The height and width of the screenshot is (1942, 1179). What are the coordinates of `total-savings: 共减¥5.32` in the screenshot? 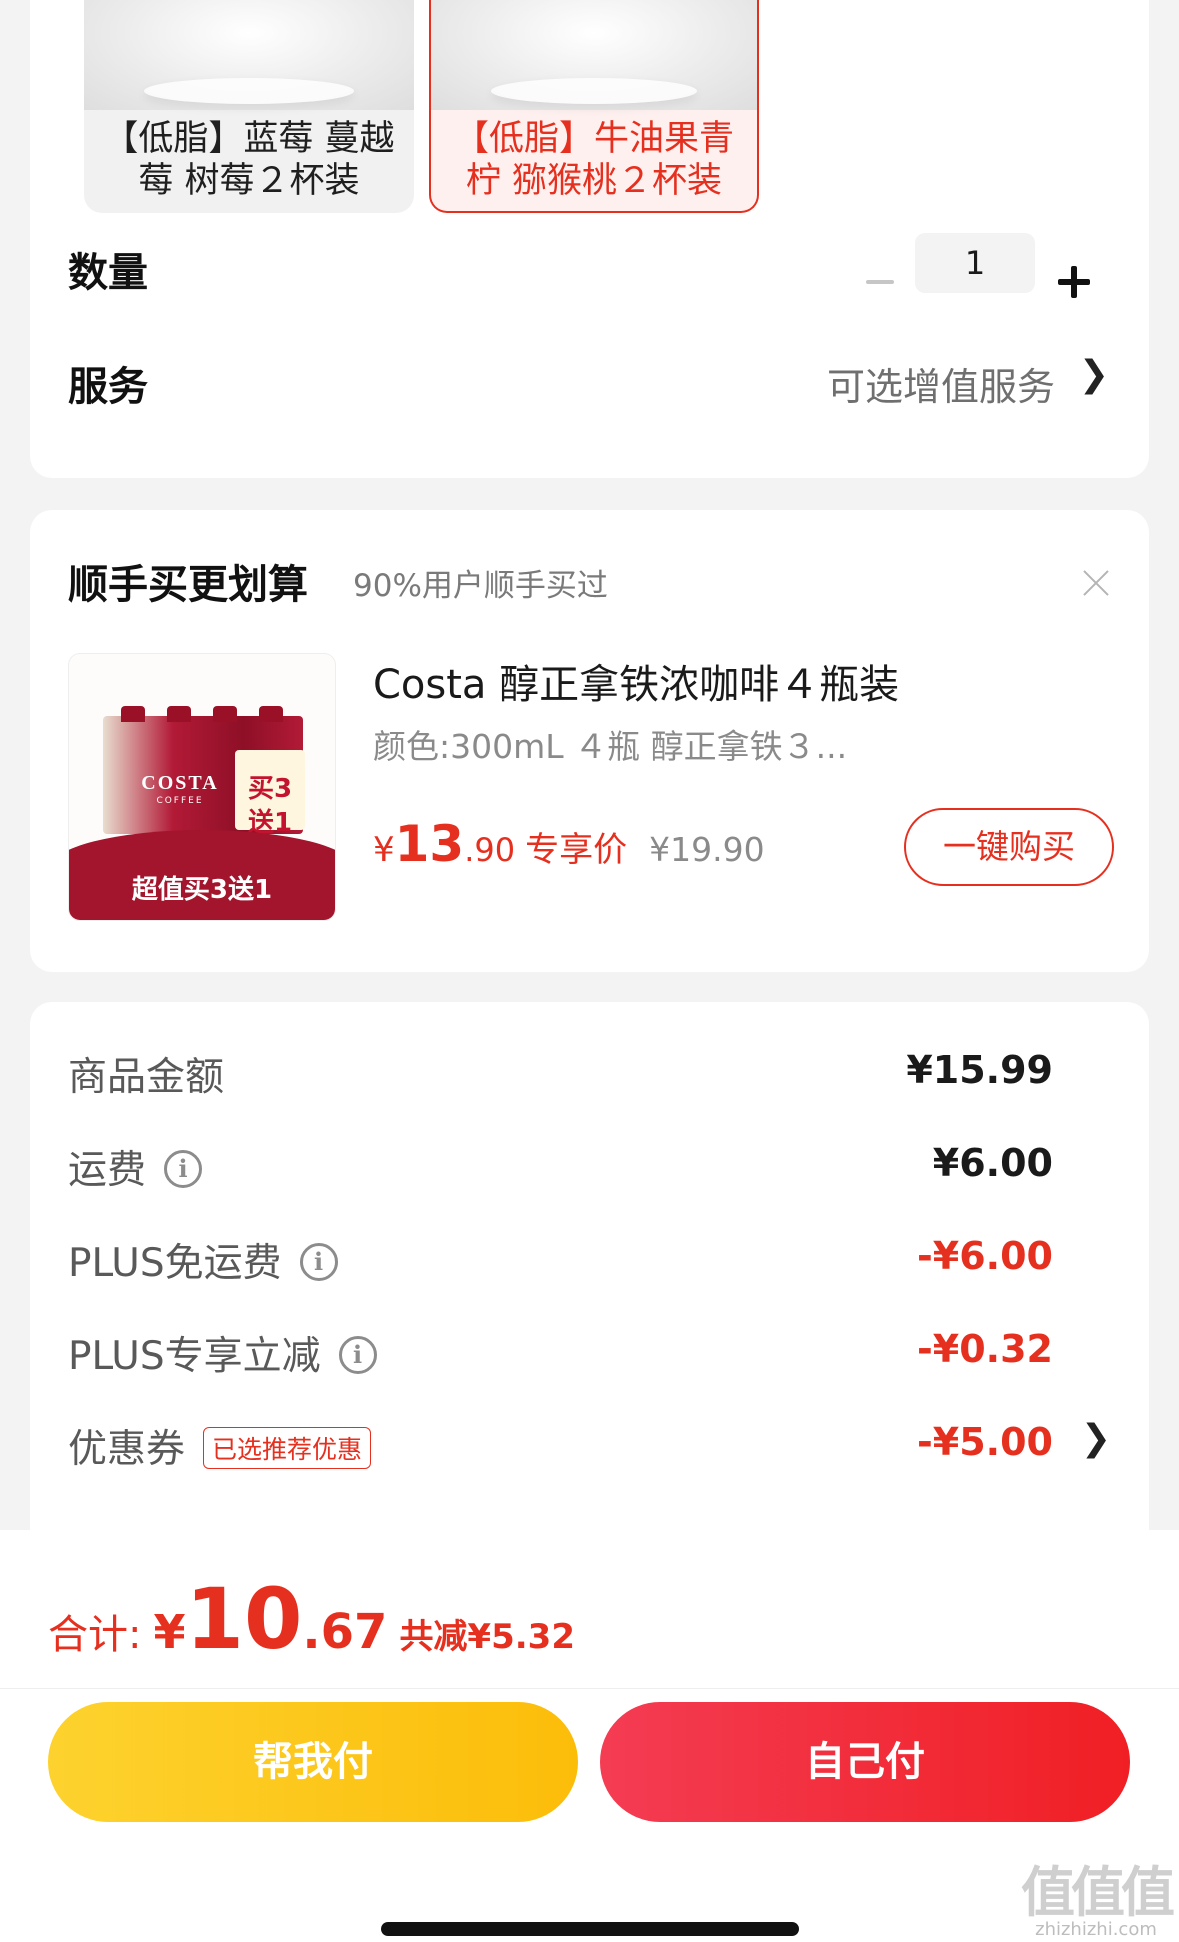 It's located at (487, 1637).